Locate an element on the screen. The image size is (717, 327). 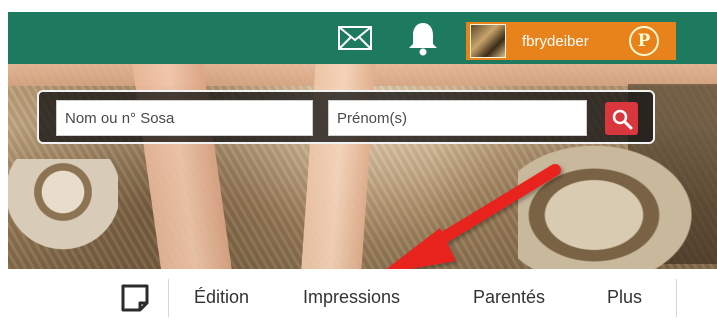
username: fbrydeiber is located at coordinates (555, 41).